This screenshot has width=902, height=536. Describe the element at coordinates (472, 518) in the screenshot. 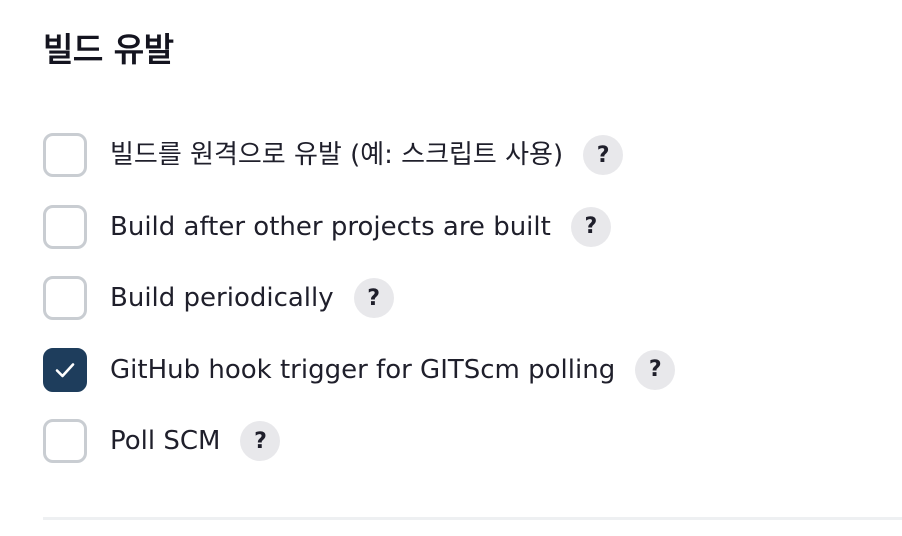

I see `section-divider` at that location.